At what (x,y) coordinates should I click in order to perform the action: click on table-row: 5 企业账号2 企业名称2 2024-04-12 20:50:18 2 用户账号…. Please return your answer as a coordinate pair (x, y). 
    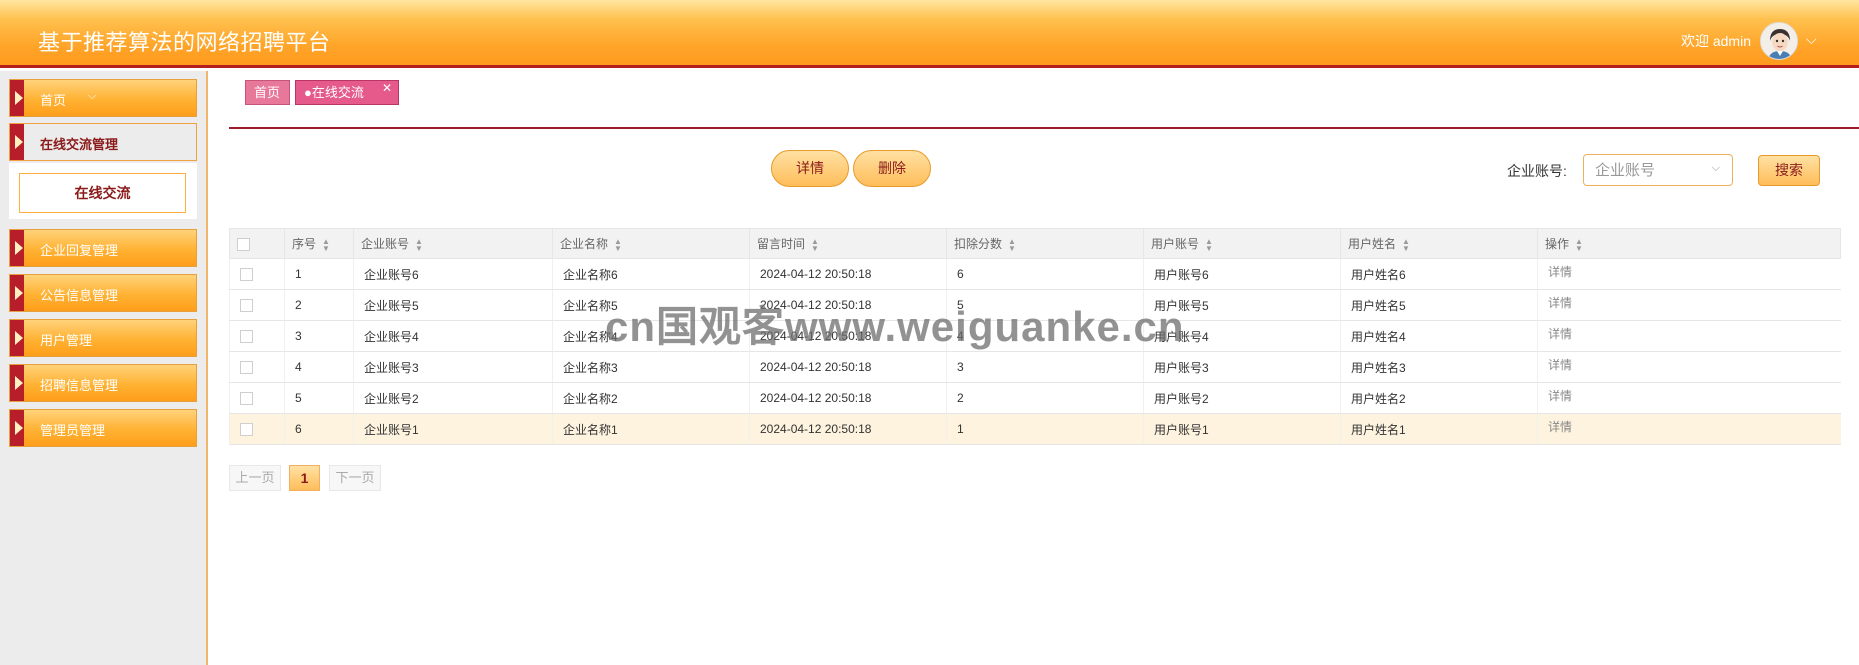
    Looking at the image, I should click on (1035, 398).